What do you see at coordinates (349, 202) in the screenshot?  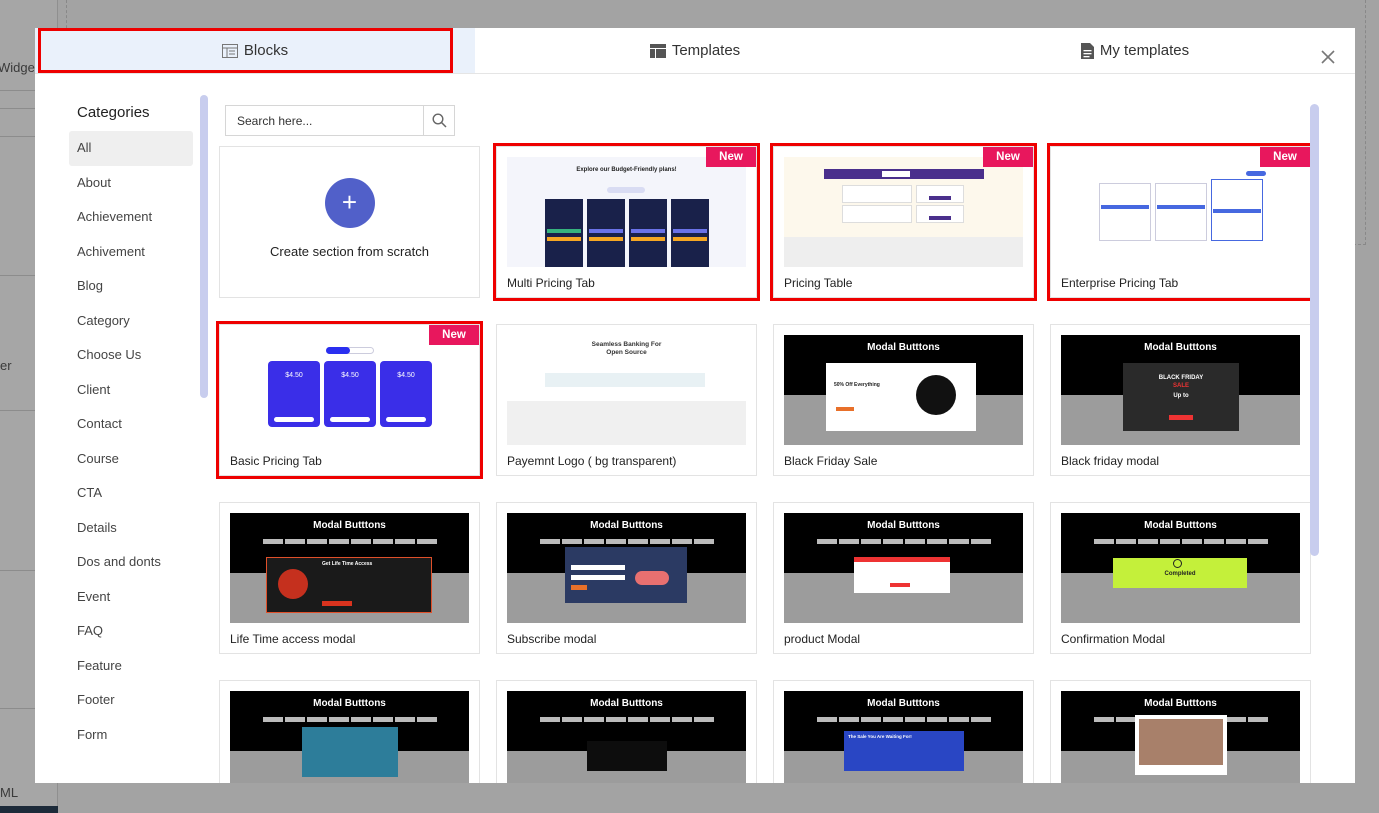 I see `plus-icon: +` at bounding box center [349, 202].